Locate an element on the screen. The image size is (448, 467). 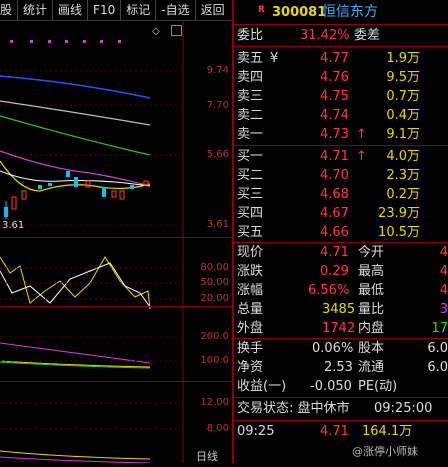
ma-green-line is located at coordinates (75, 135).